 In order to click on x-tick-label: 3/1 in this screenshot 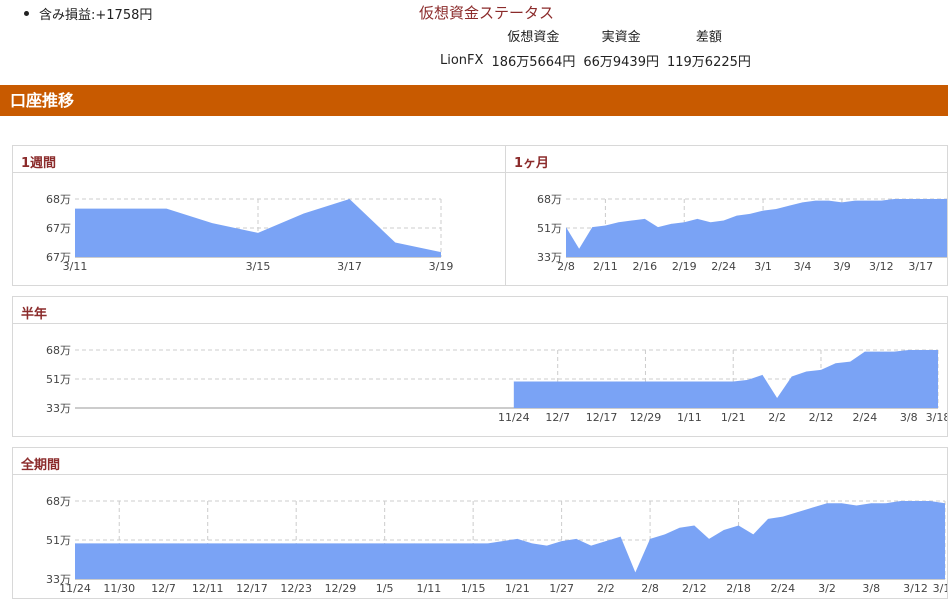, I will do `click(763, 266)`.